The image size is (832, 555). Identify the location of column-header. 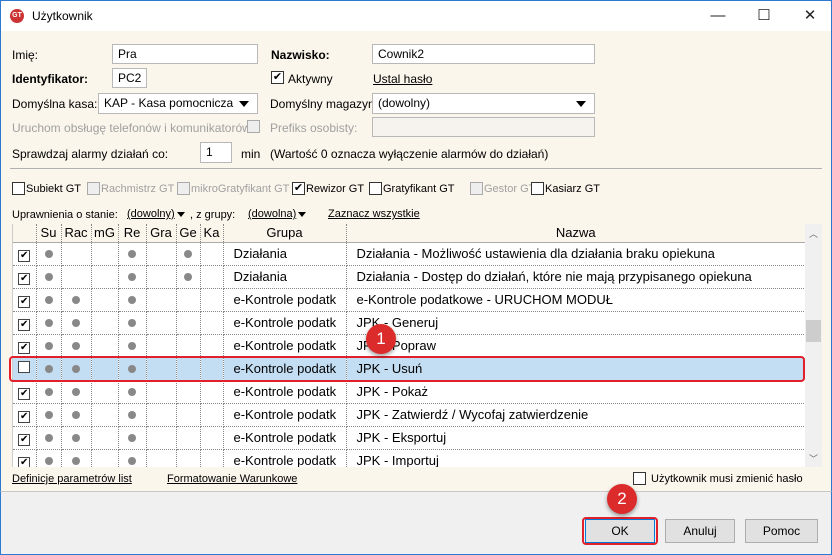
(25, 233).